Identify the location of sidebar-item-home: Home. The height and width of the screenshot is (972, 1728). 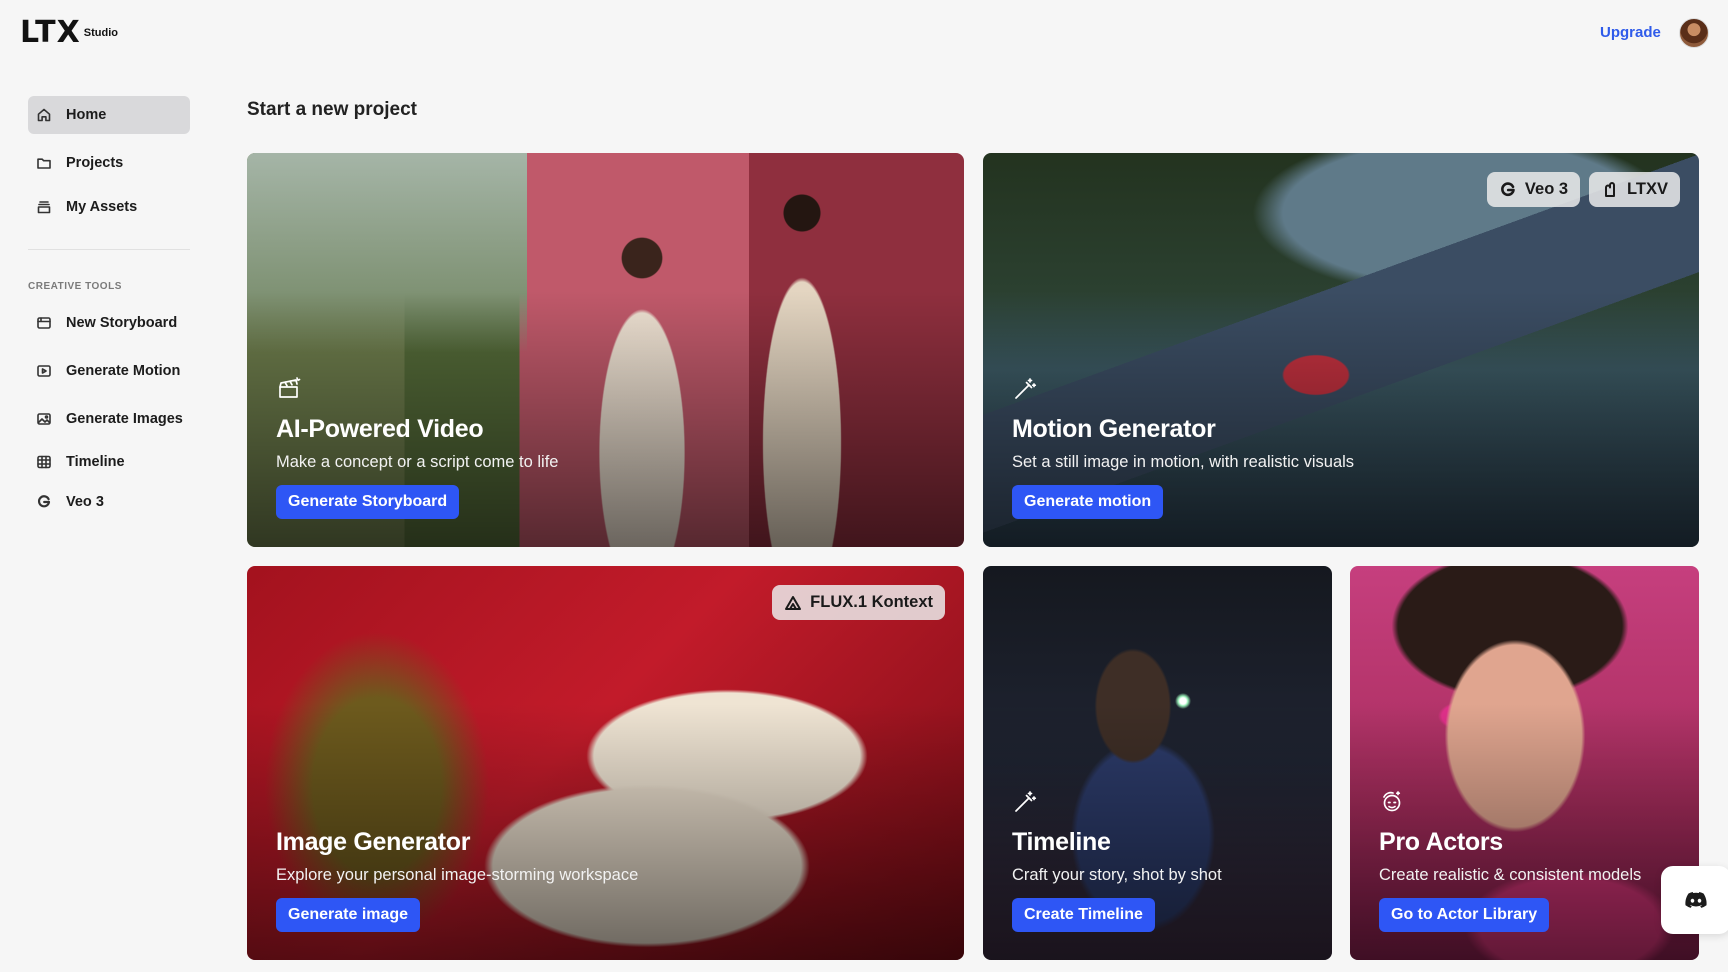
(109, 115).